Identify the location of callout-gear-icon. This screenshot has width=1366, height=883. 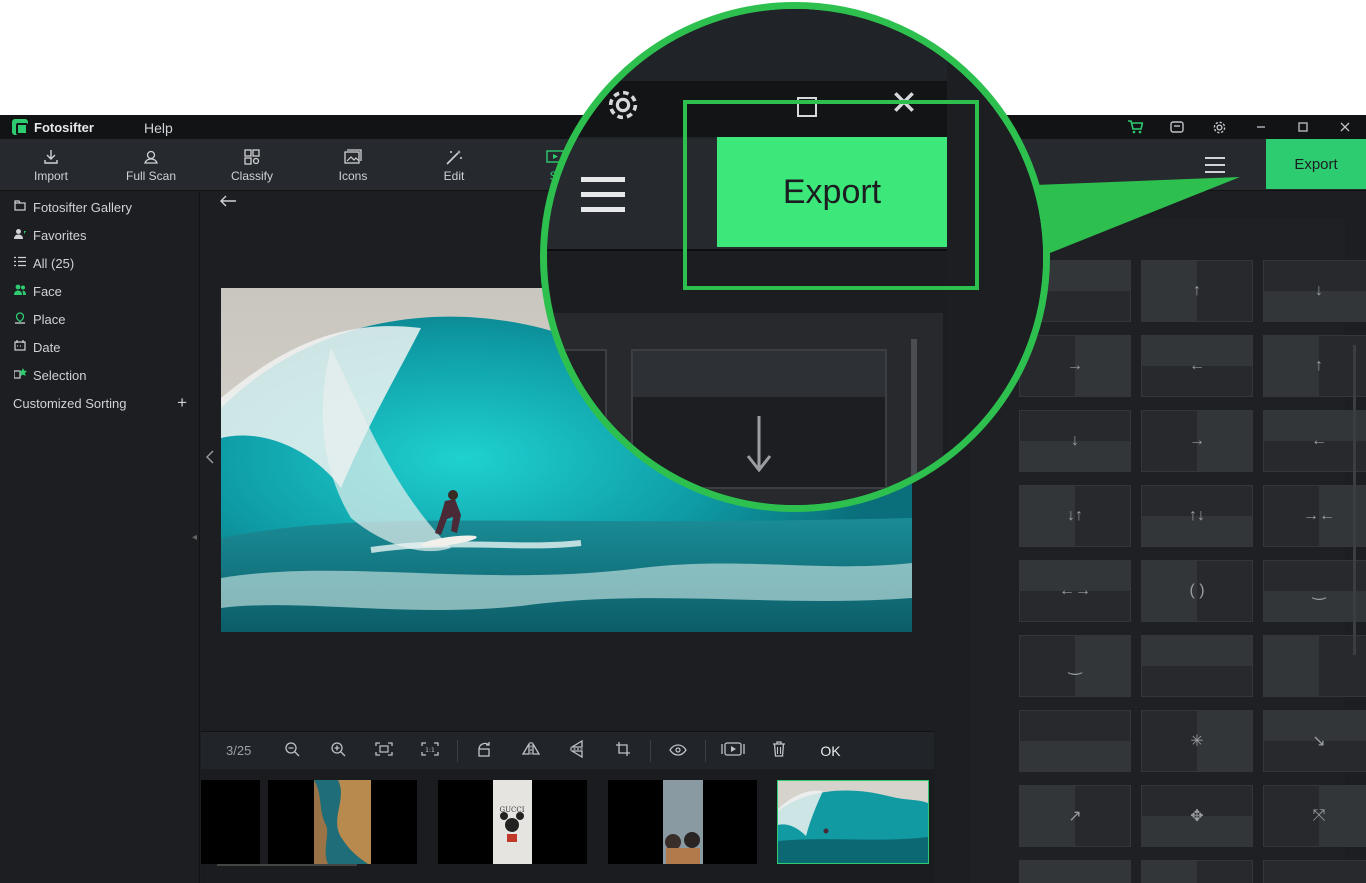
(623, 109).